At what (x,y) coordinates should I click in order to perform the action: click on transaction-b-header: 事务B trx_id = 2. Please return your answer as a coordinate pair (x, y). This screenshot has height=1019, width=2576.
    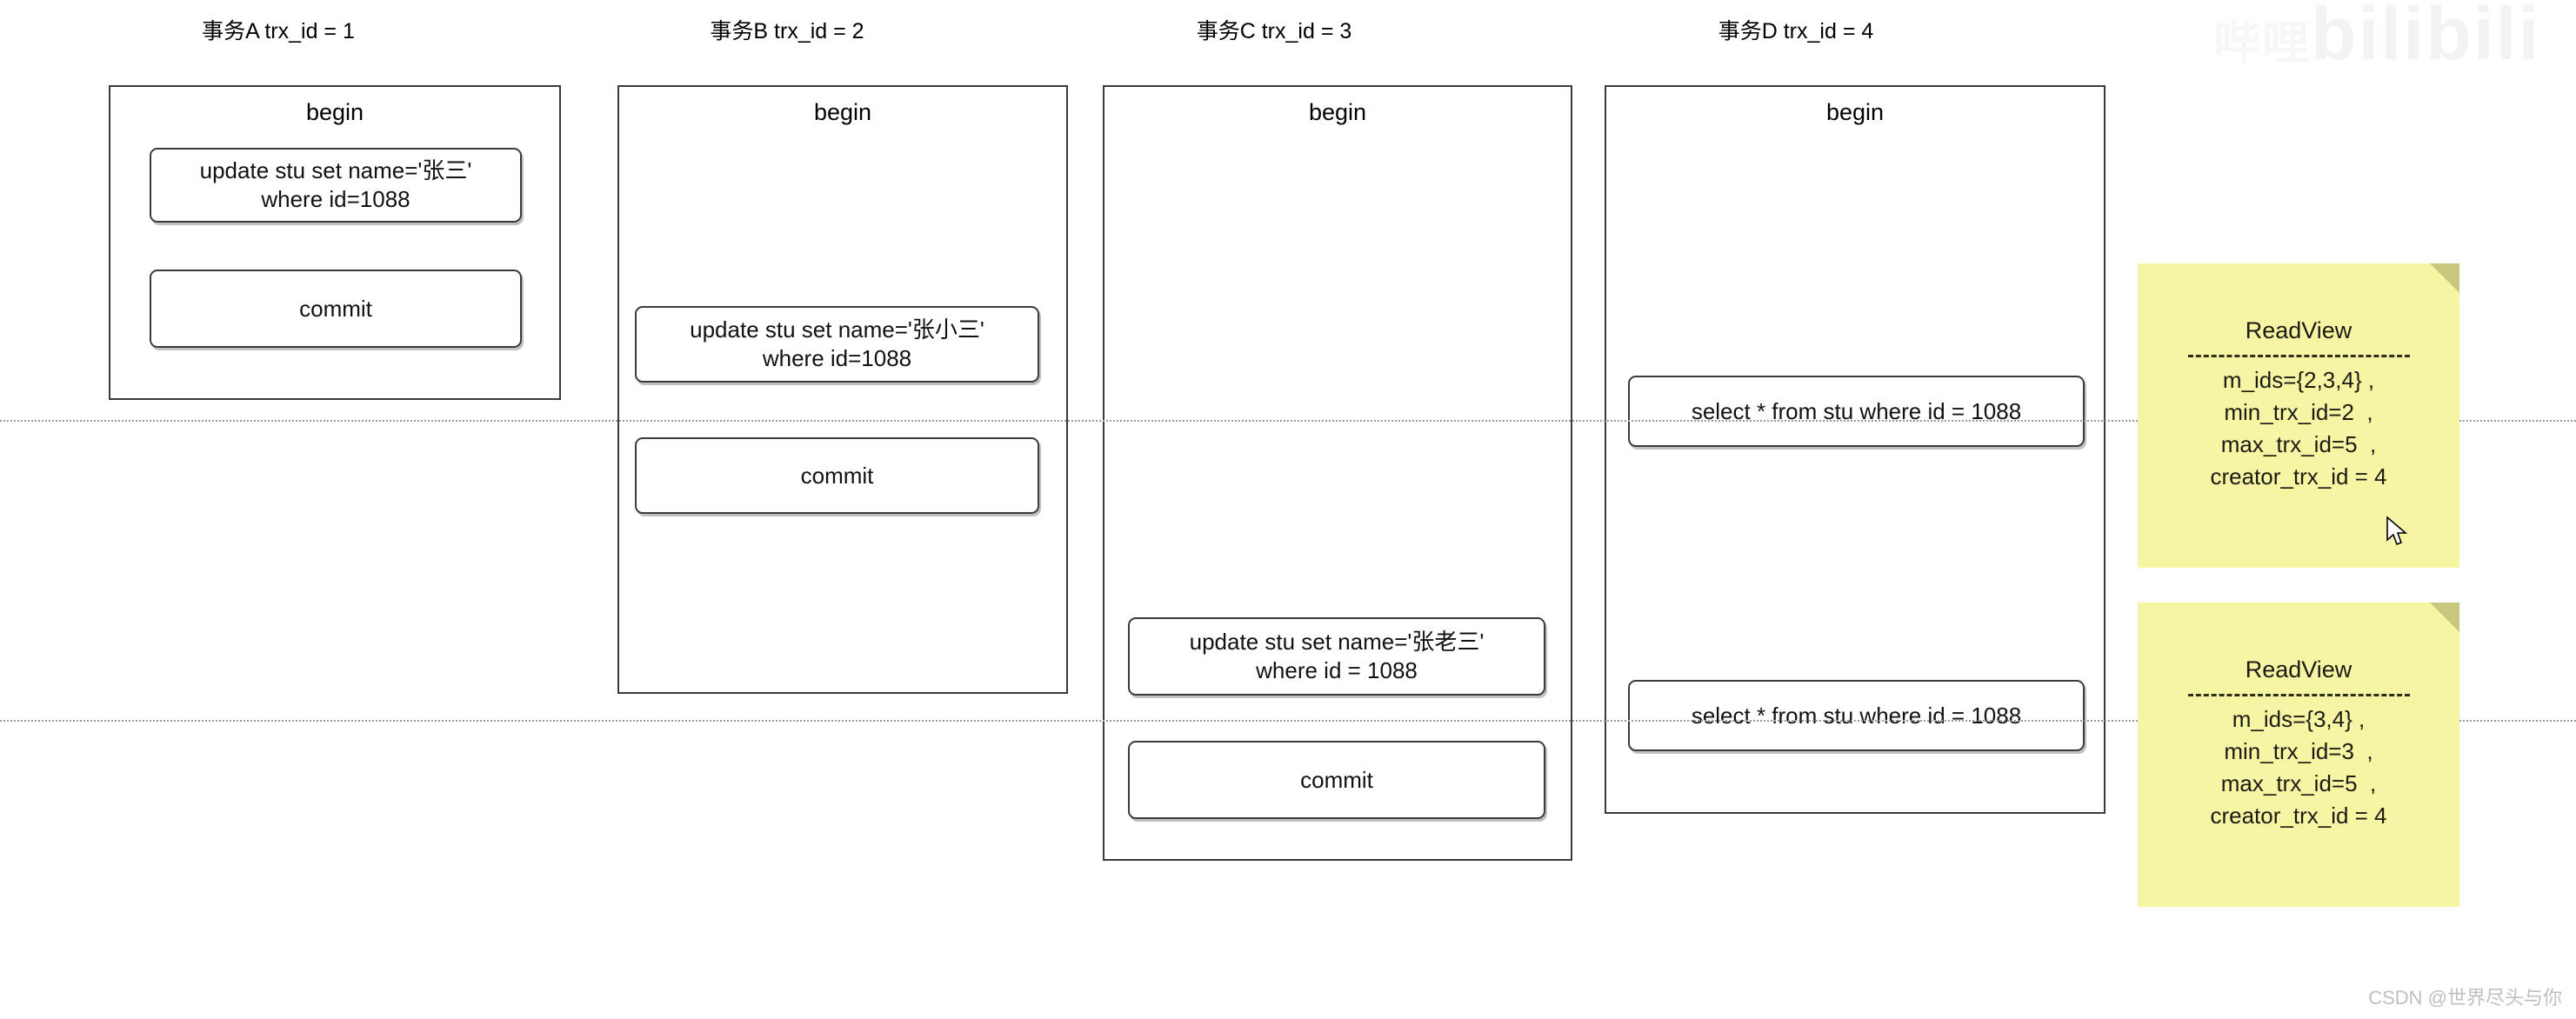
    Looking at the image, I should click on (787, 31).